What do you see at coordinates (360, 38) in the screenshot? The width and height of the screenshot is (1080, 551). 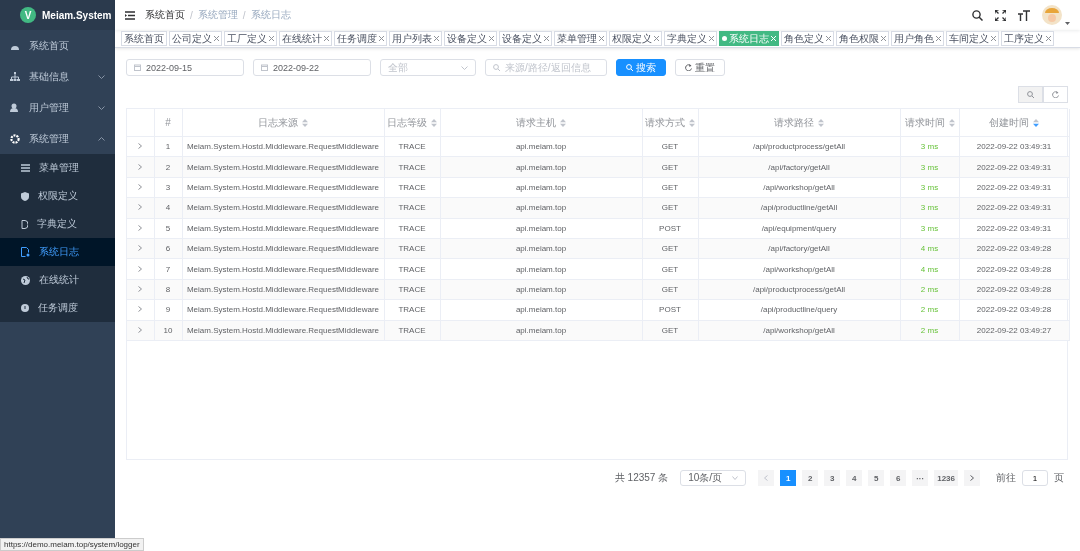 I see `page-tab: 任务调度` at bounding box center [360, 38].